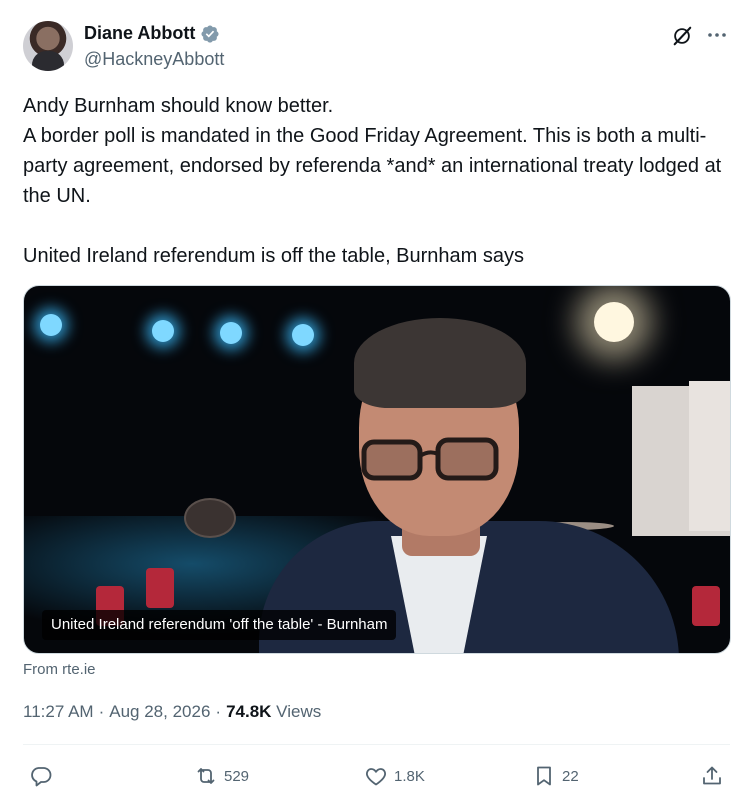 The width and height of the screenshot is (750, 809). What do you see at coordinates (682, 36) in the screenshot?
I see `grok-icon` at bounding box center [682, 36].